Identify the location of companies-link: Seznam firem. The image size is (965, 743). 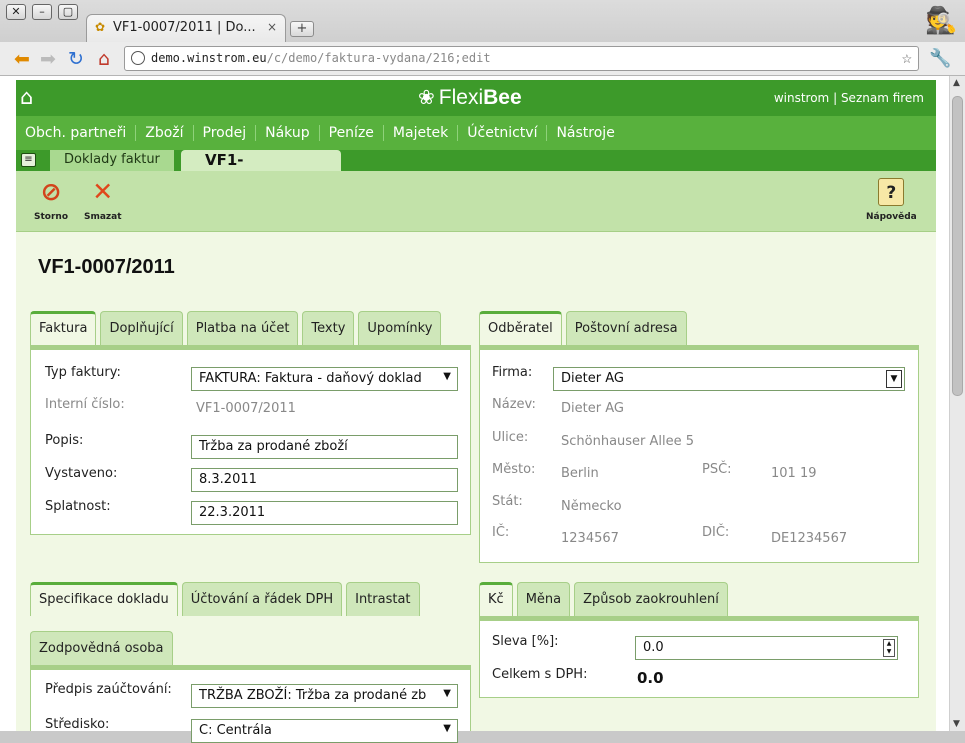
(882, 98).